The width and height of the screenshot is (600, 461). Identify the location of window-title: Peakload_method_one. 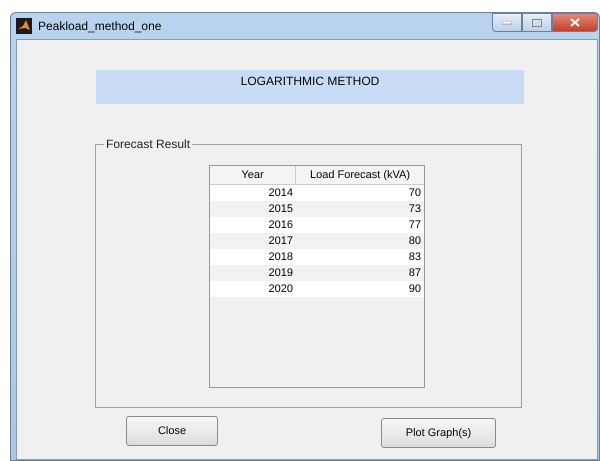
(100, 26).